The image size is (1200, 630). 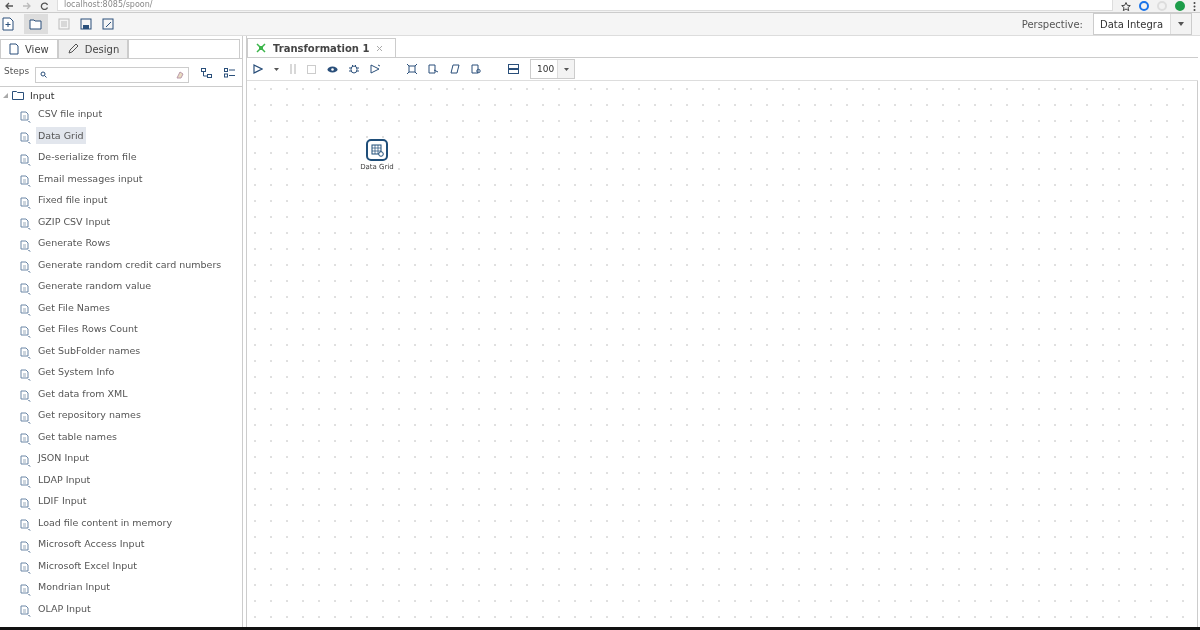 What do you see at coordinates (29, 48) in the screenshot?
I see `panel-tab: View` at bounding box center [29, 48].